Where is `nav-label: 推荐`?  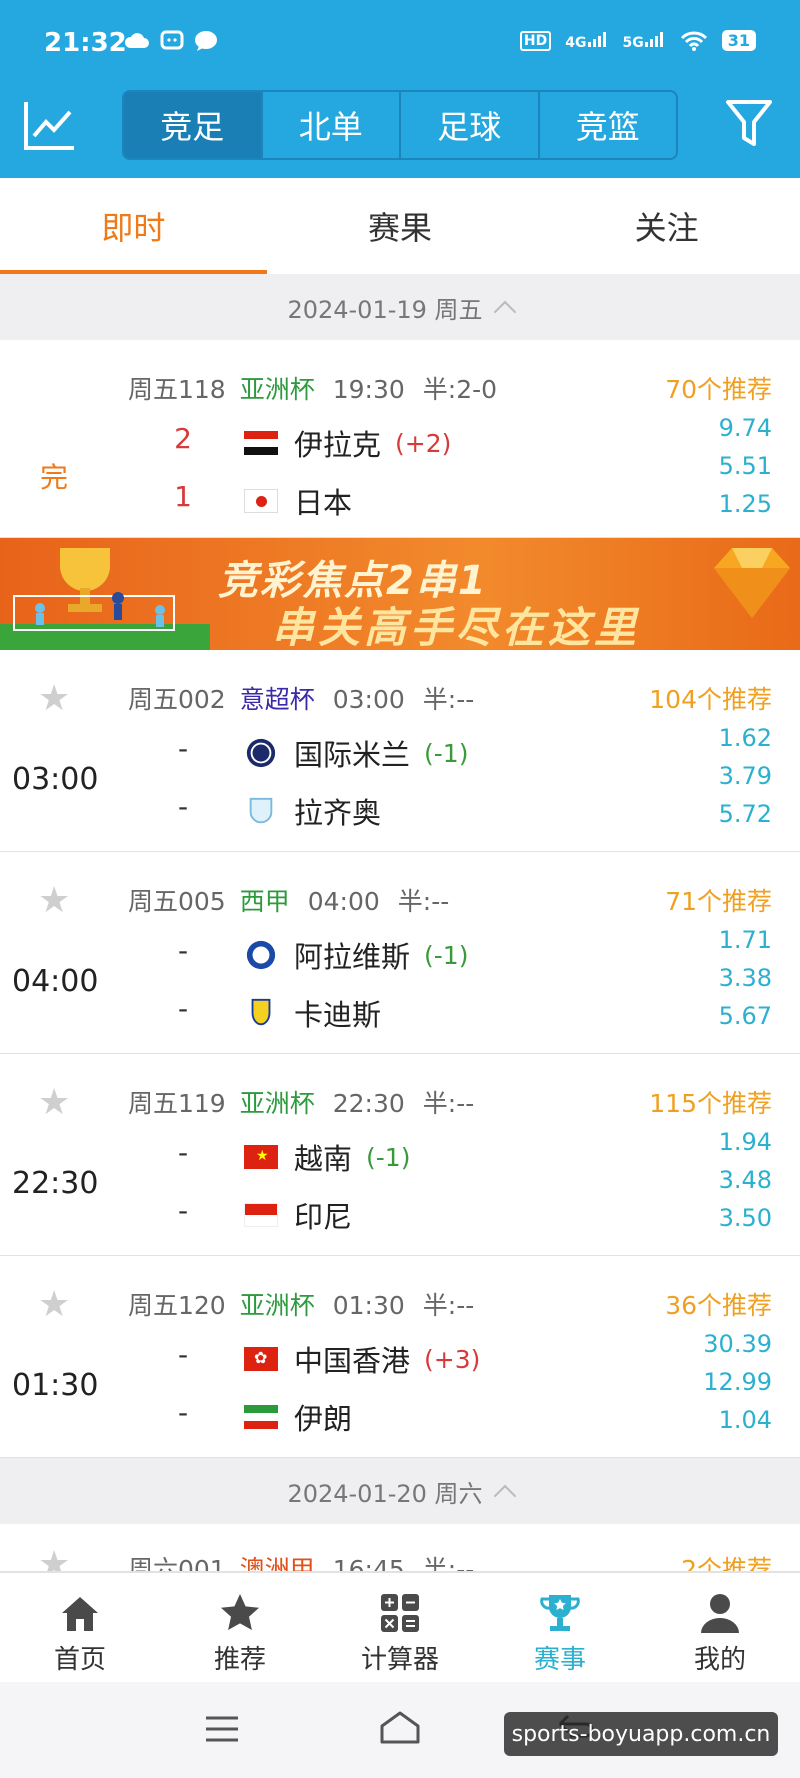 nav-label: 推荐 is located at coordinates (239, 1660).